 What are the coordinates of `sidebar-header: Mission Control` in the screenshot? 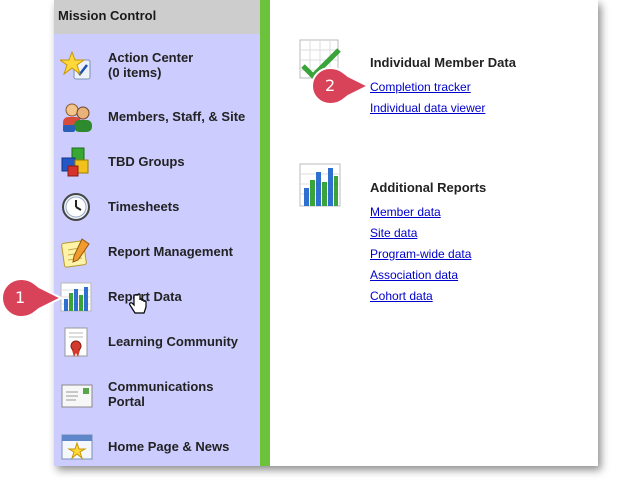 It's located at (157, 17).